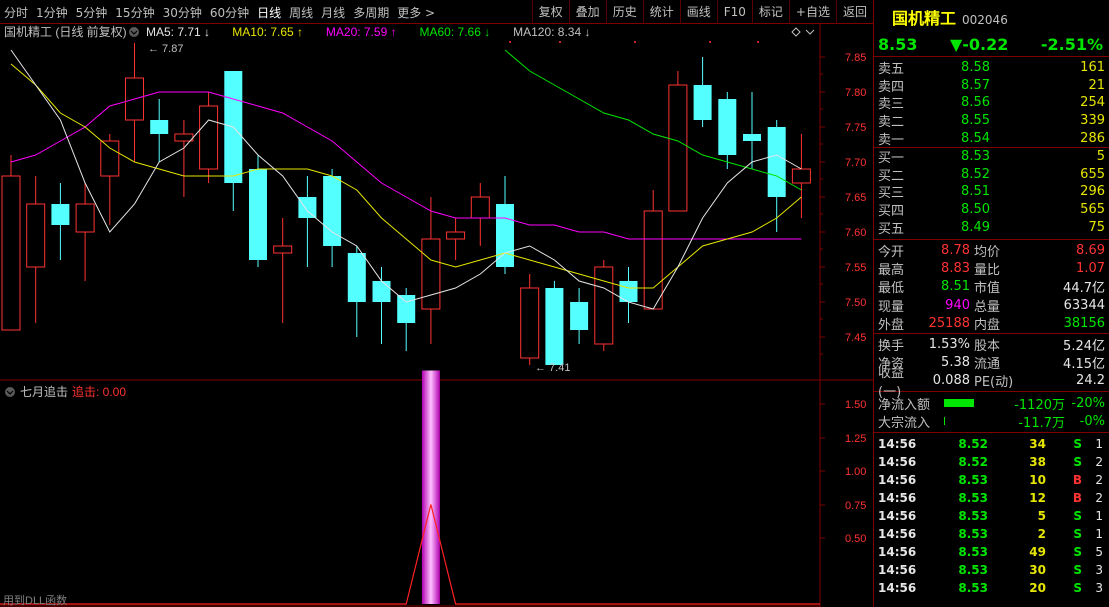 Image resolution: width=1109 pixels, height=607 pixels. Describe the element at coordinates (812, 12) in the screenshot. I see `tool-button: +自选` at that location.